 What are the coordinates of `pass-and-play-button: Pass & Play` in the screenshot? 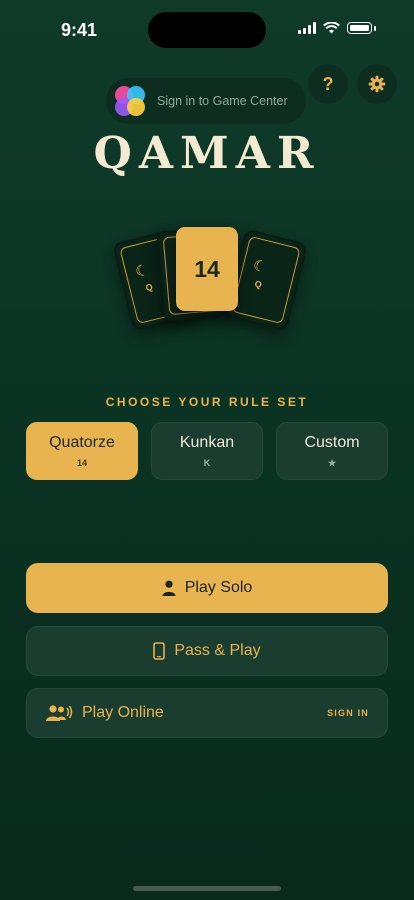 It's located at (207, 651).